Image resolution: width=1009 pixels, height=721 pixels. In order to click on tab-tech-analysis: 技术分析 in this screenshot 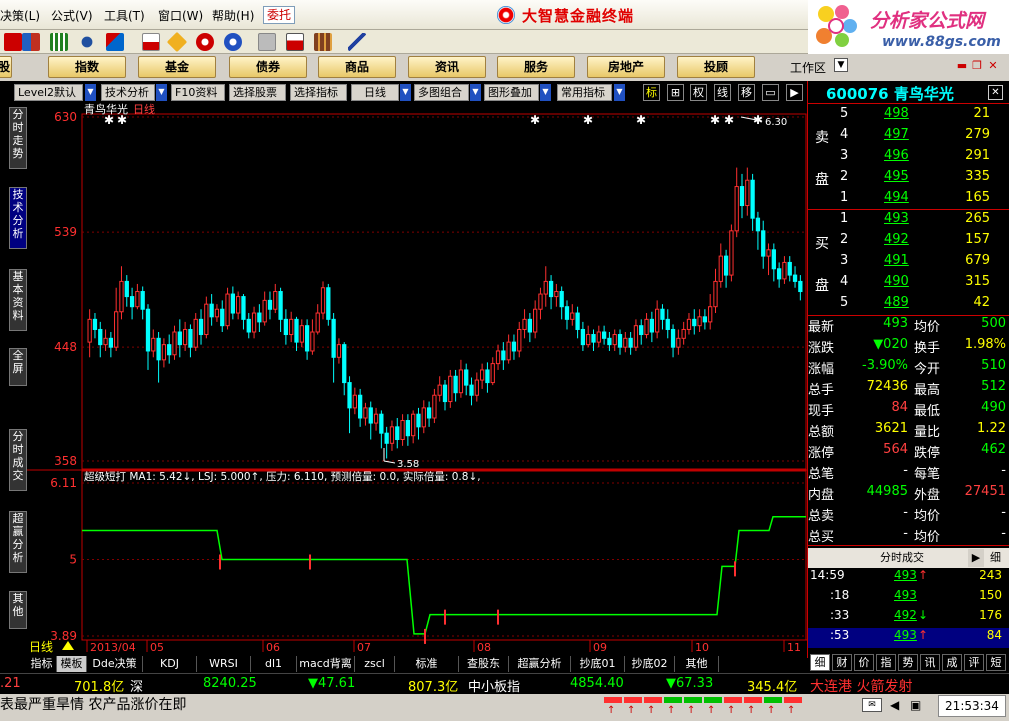, I will do `click(18, 218)`.